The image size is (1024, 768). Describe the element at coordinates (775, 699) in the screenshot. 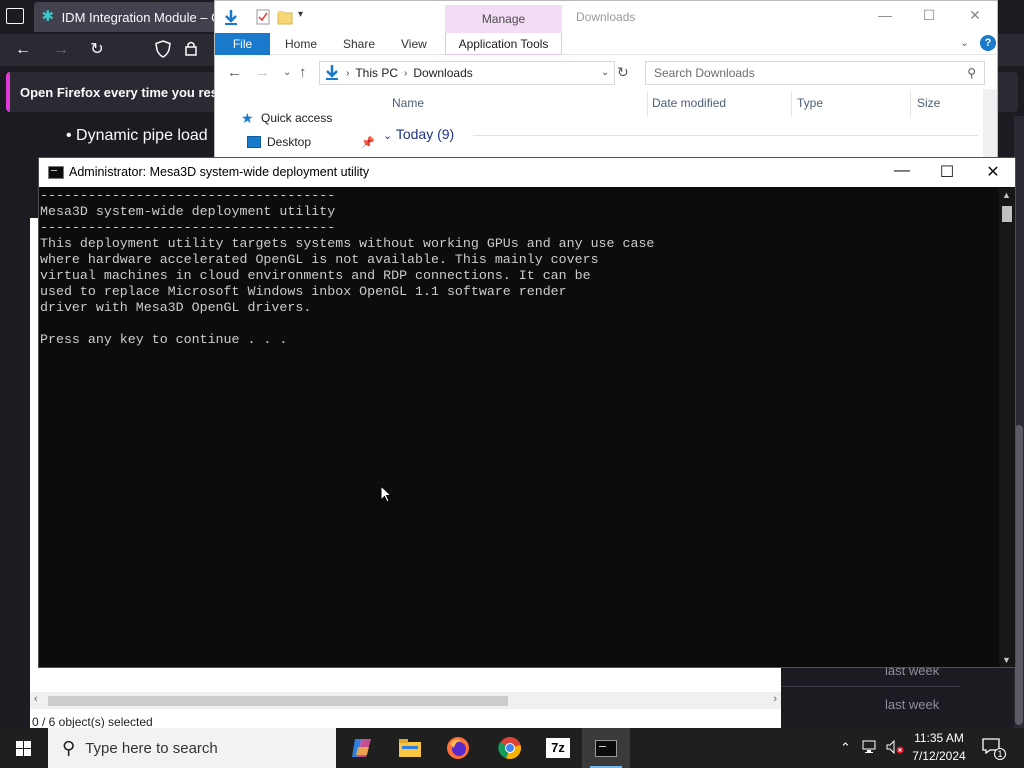

I see `scroll-right-icon: ›` at that location.